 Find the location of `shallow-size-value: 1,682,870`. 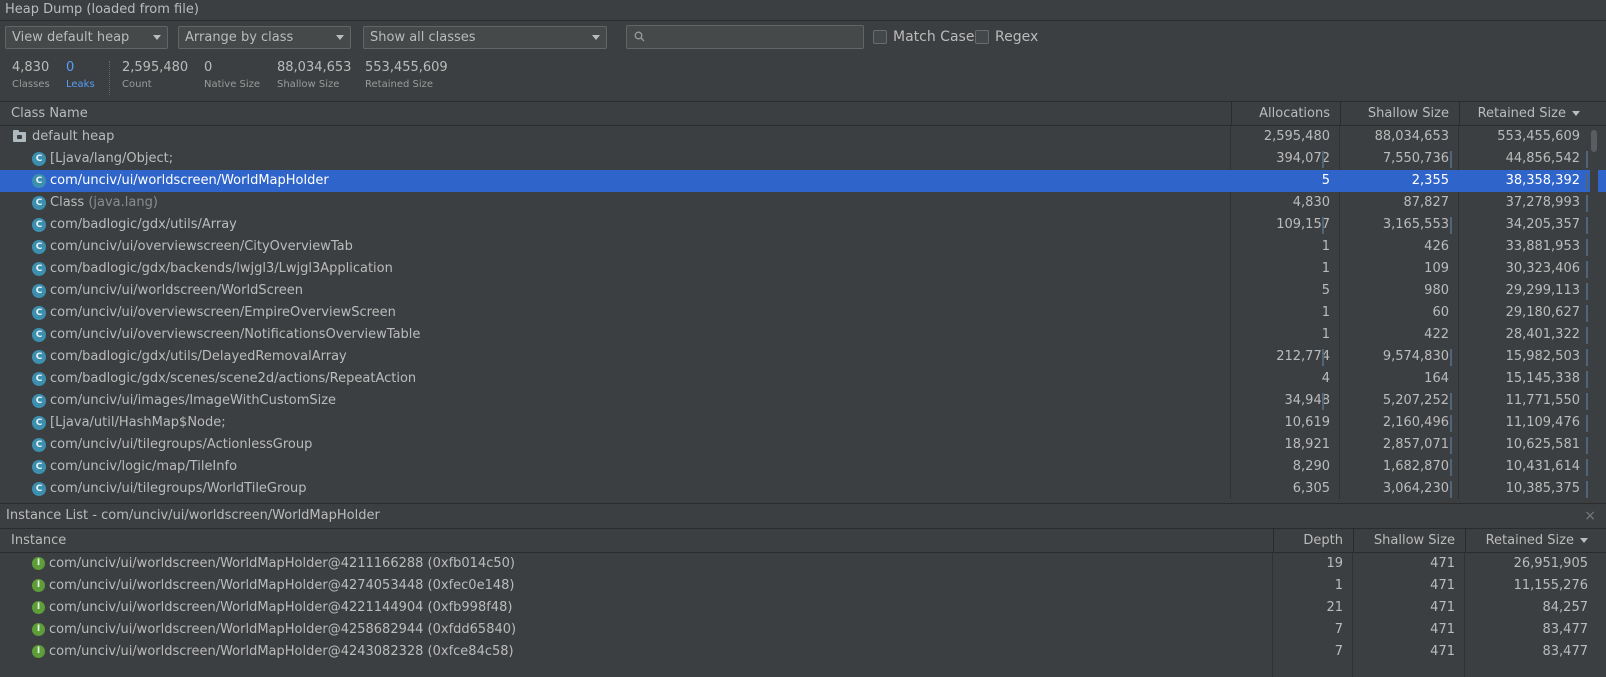

shallow-size-value: 1,682,870 is located at coordinates (1415, 466).